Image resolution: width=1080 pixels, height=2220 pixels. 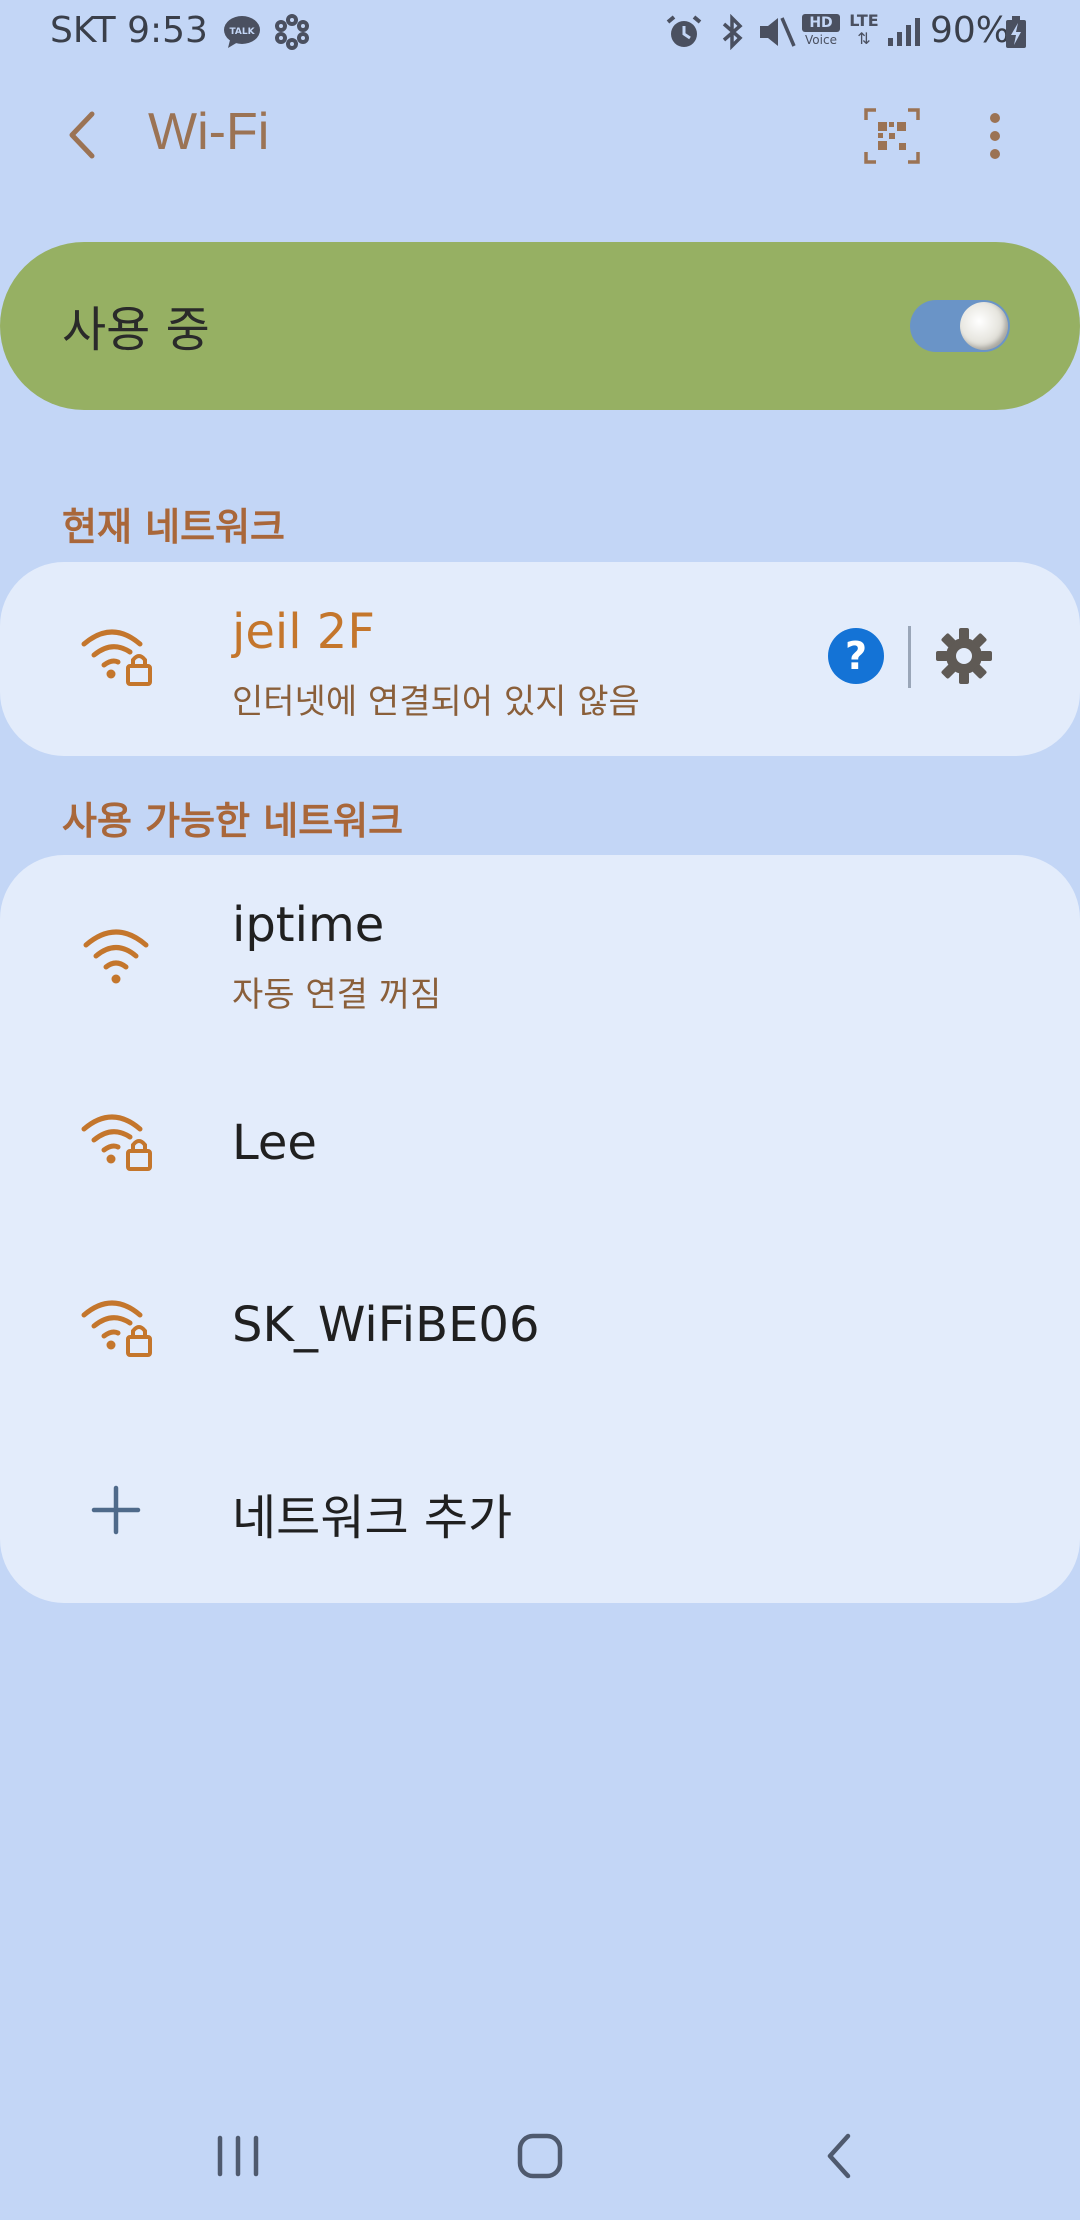 What do you see at coordinates (116, 956) in the screenshot?
I see `wifi-icon` at bounding box center [116, 956].